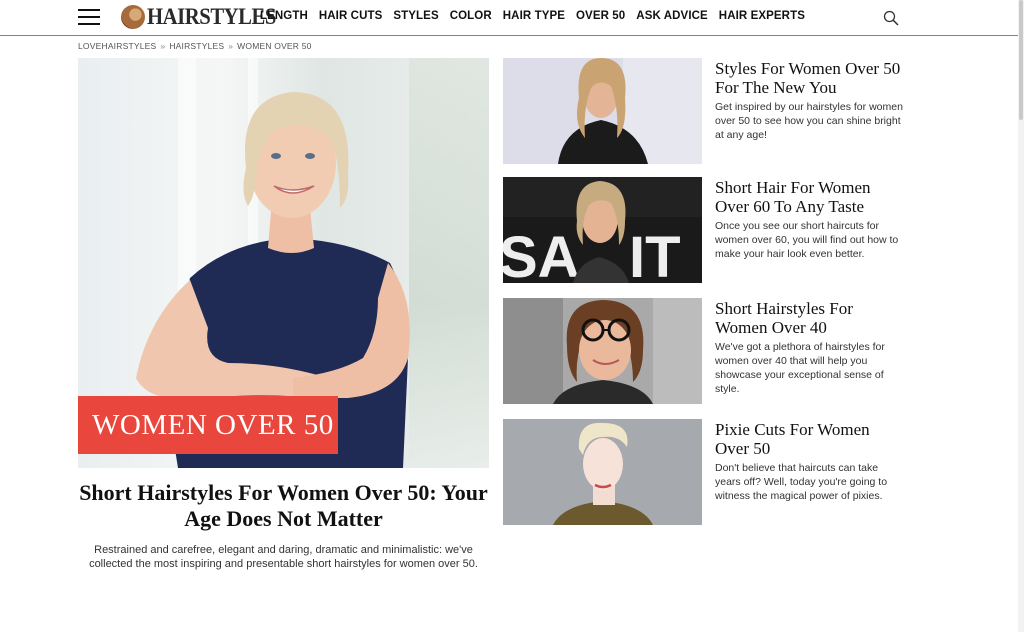 The width and height of the screenshot is (1024, 632). I want to click on nav-item-hair-type: HAIR TYPE, so click(534, 16).